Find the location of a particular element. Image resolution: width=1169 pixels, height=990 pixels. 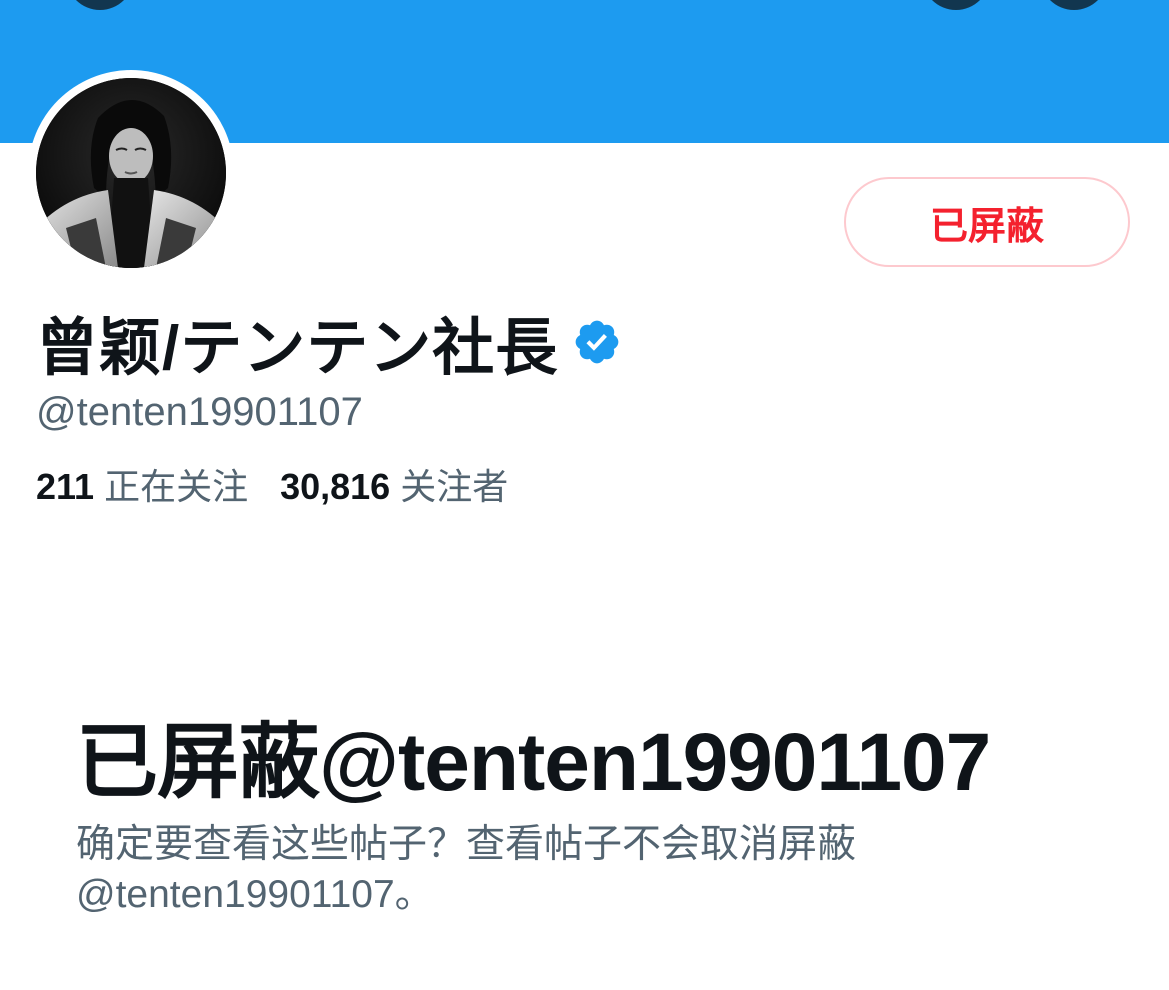

back-button is located at coordinates (100, 5).